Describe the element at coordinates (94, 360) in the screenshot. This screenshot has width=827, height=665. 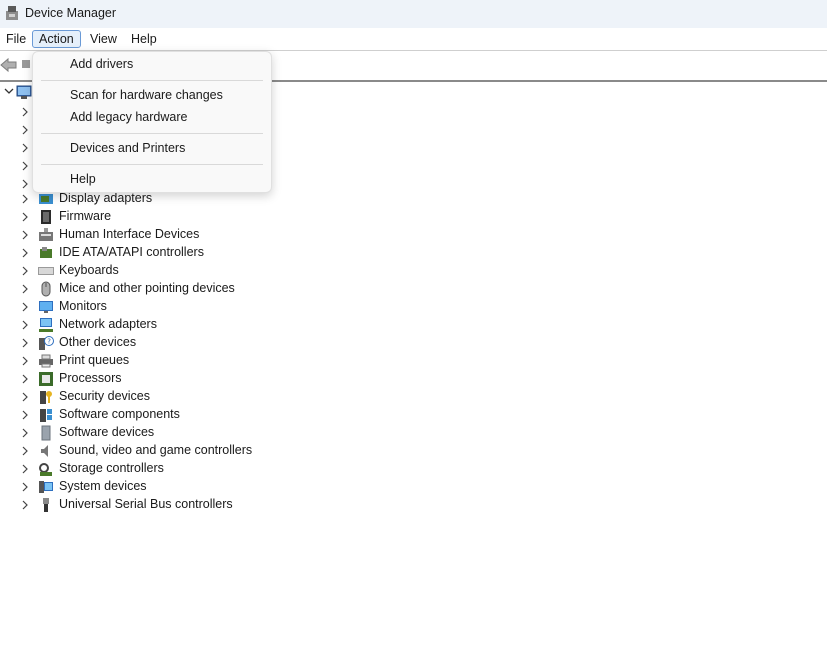
I see `tree-item-label: Print queues` at that location.